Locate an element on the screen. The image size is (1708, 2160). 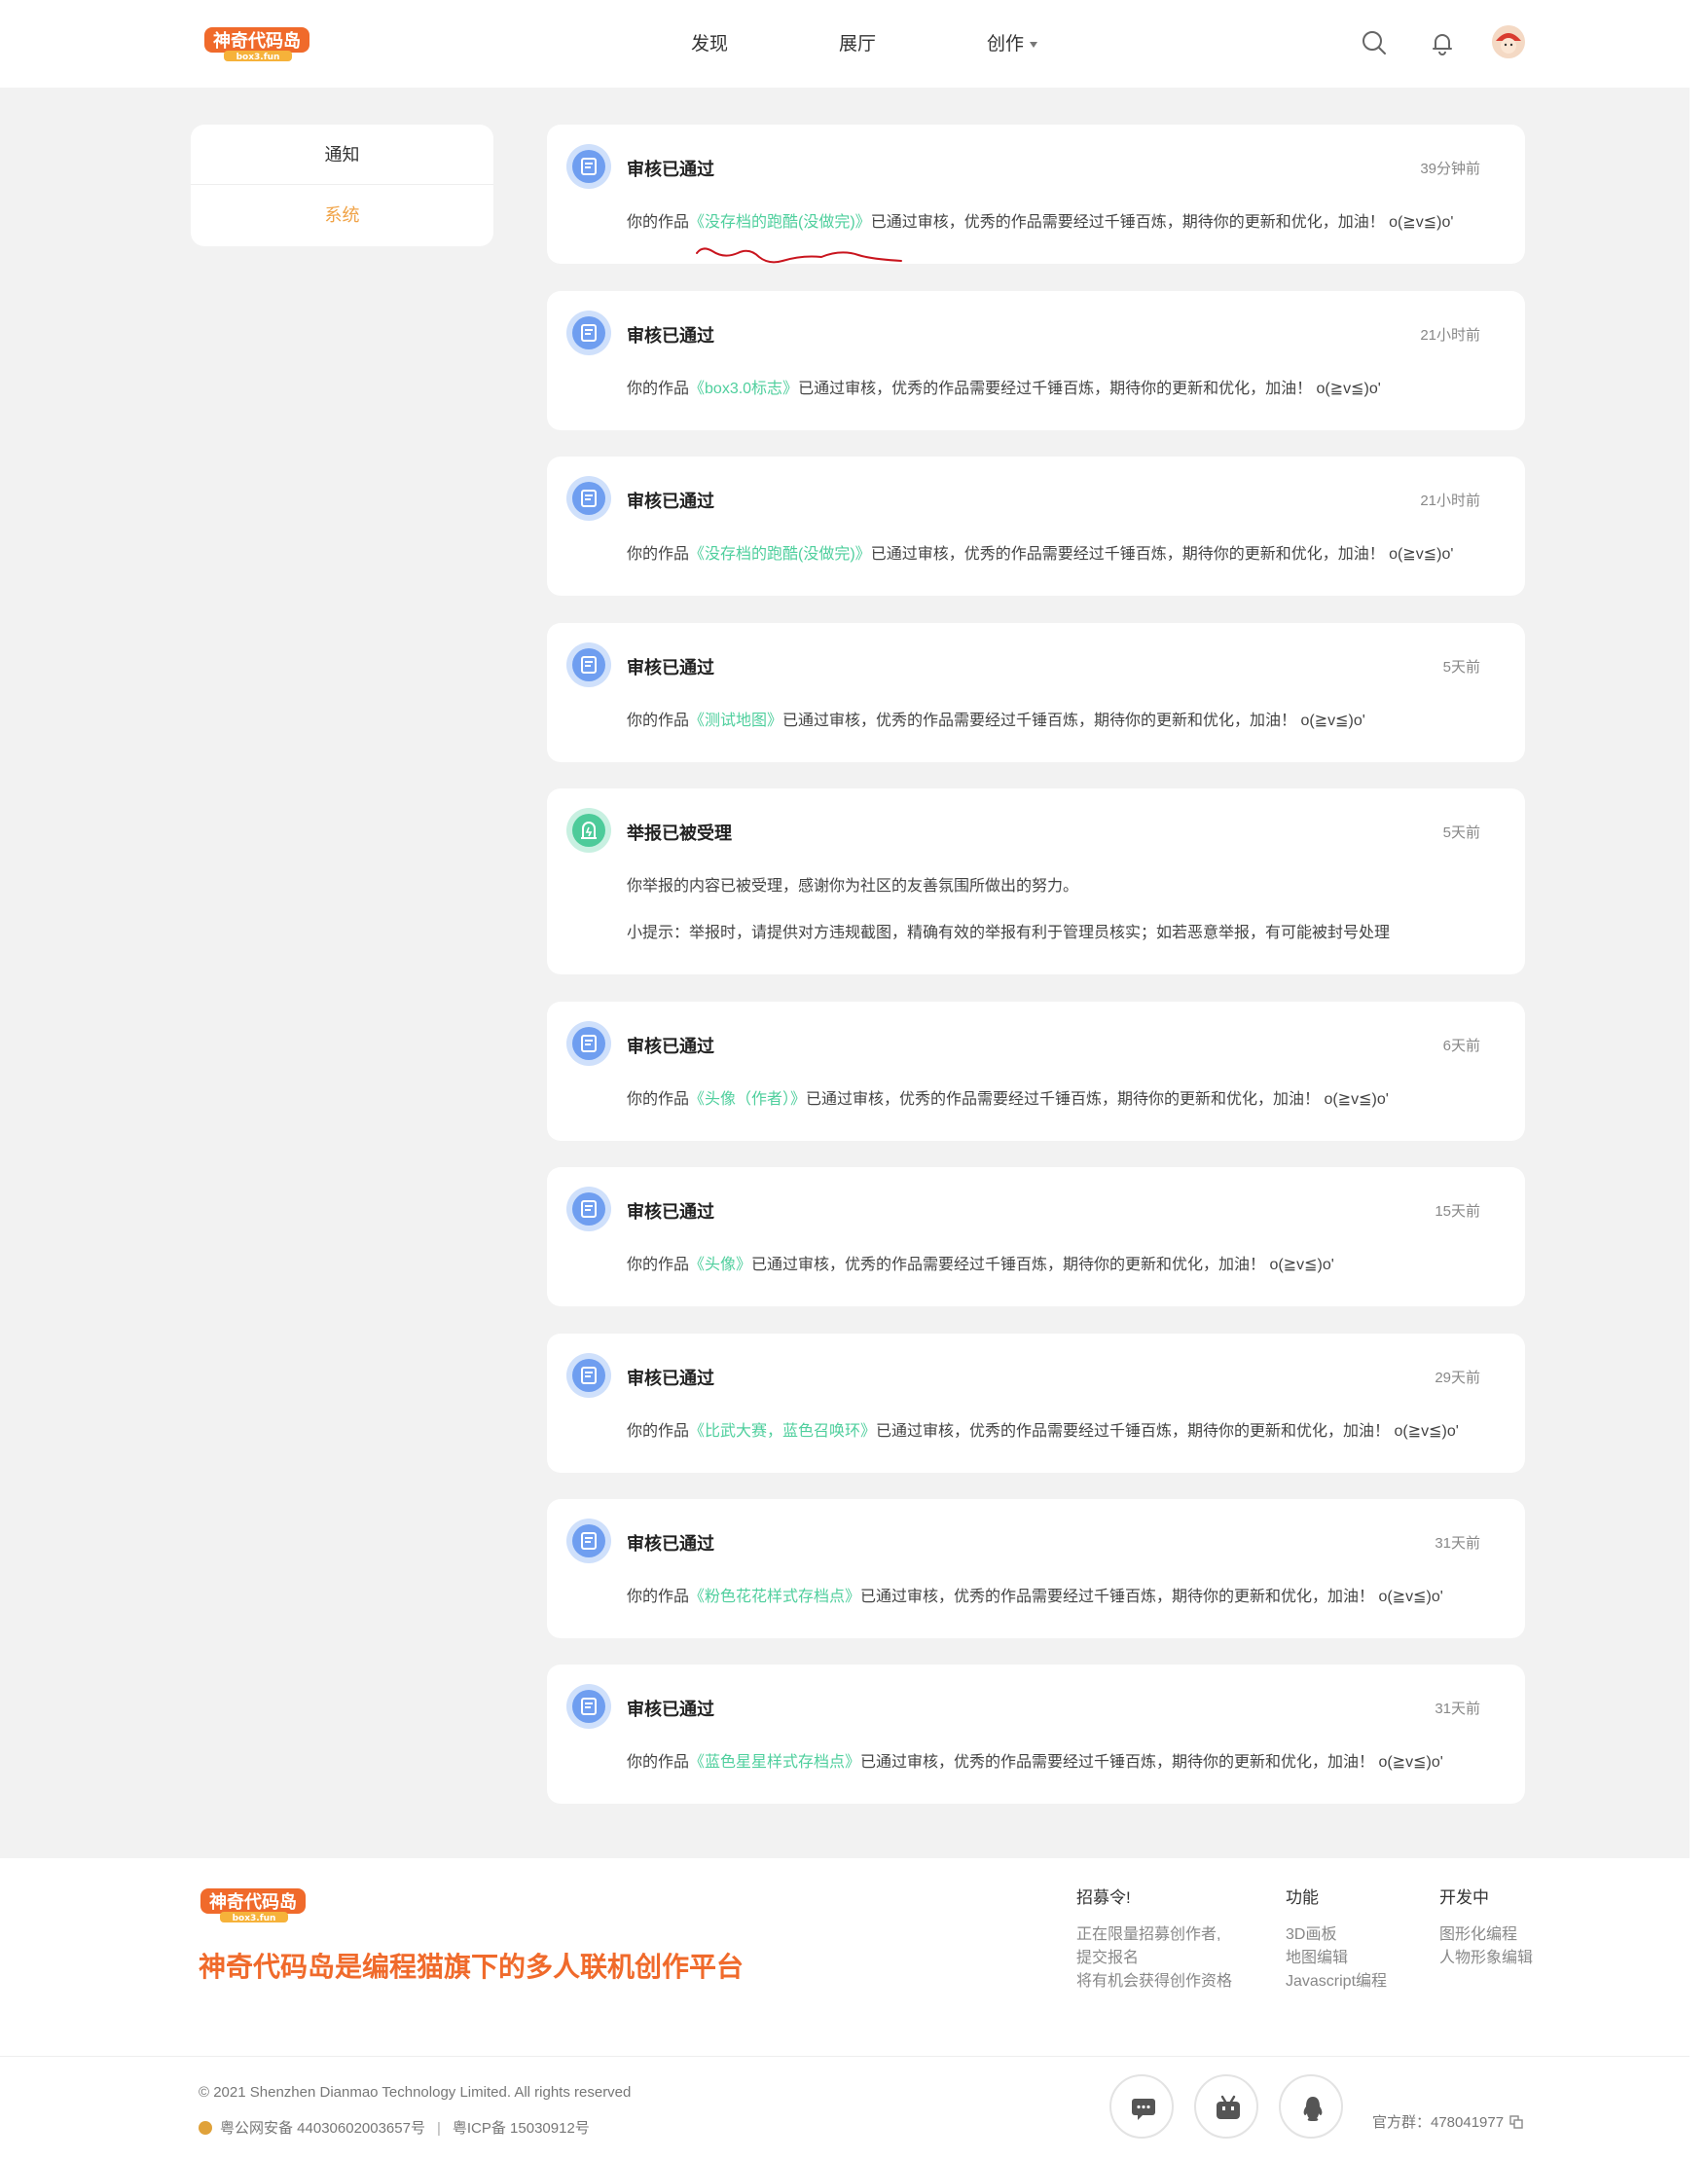
chat-icon is located at coordinates (1141, 2106).